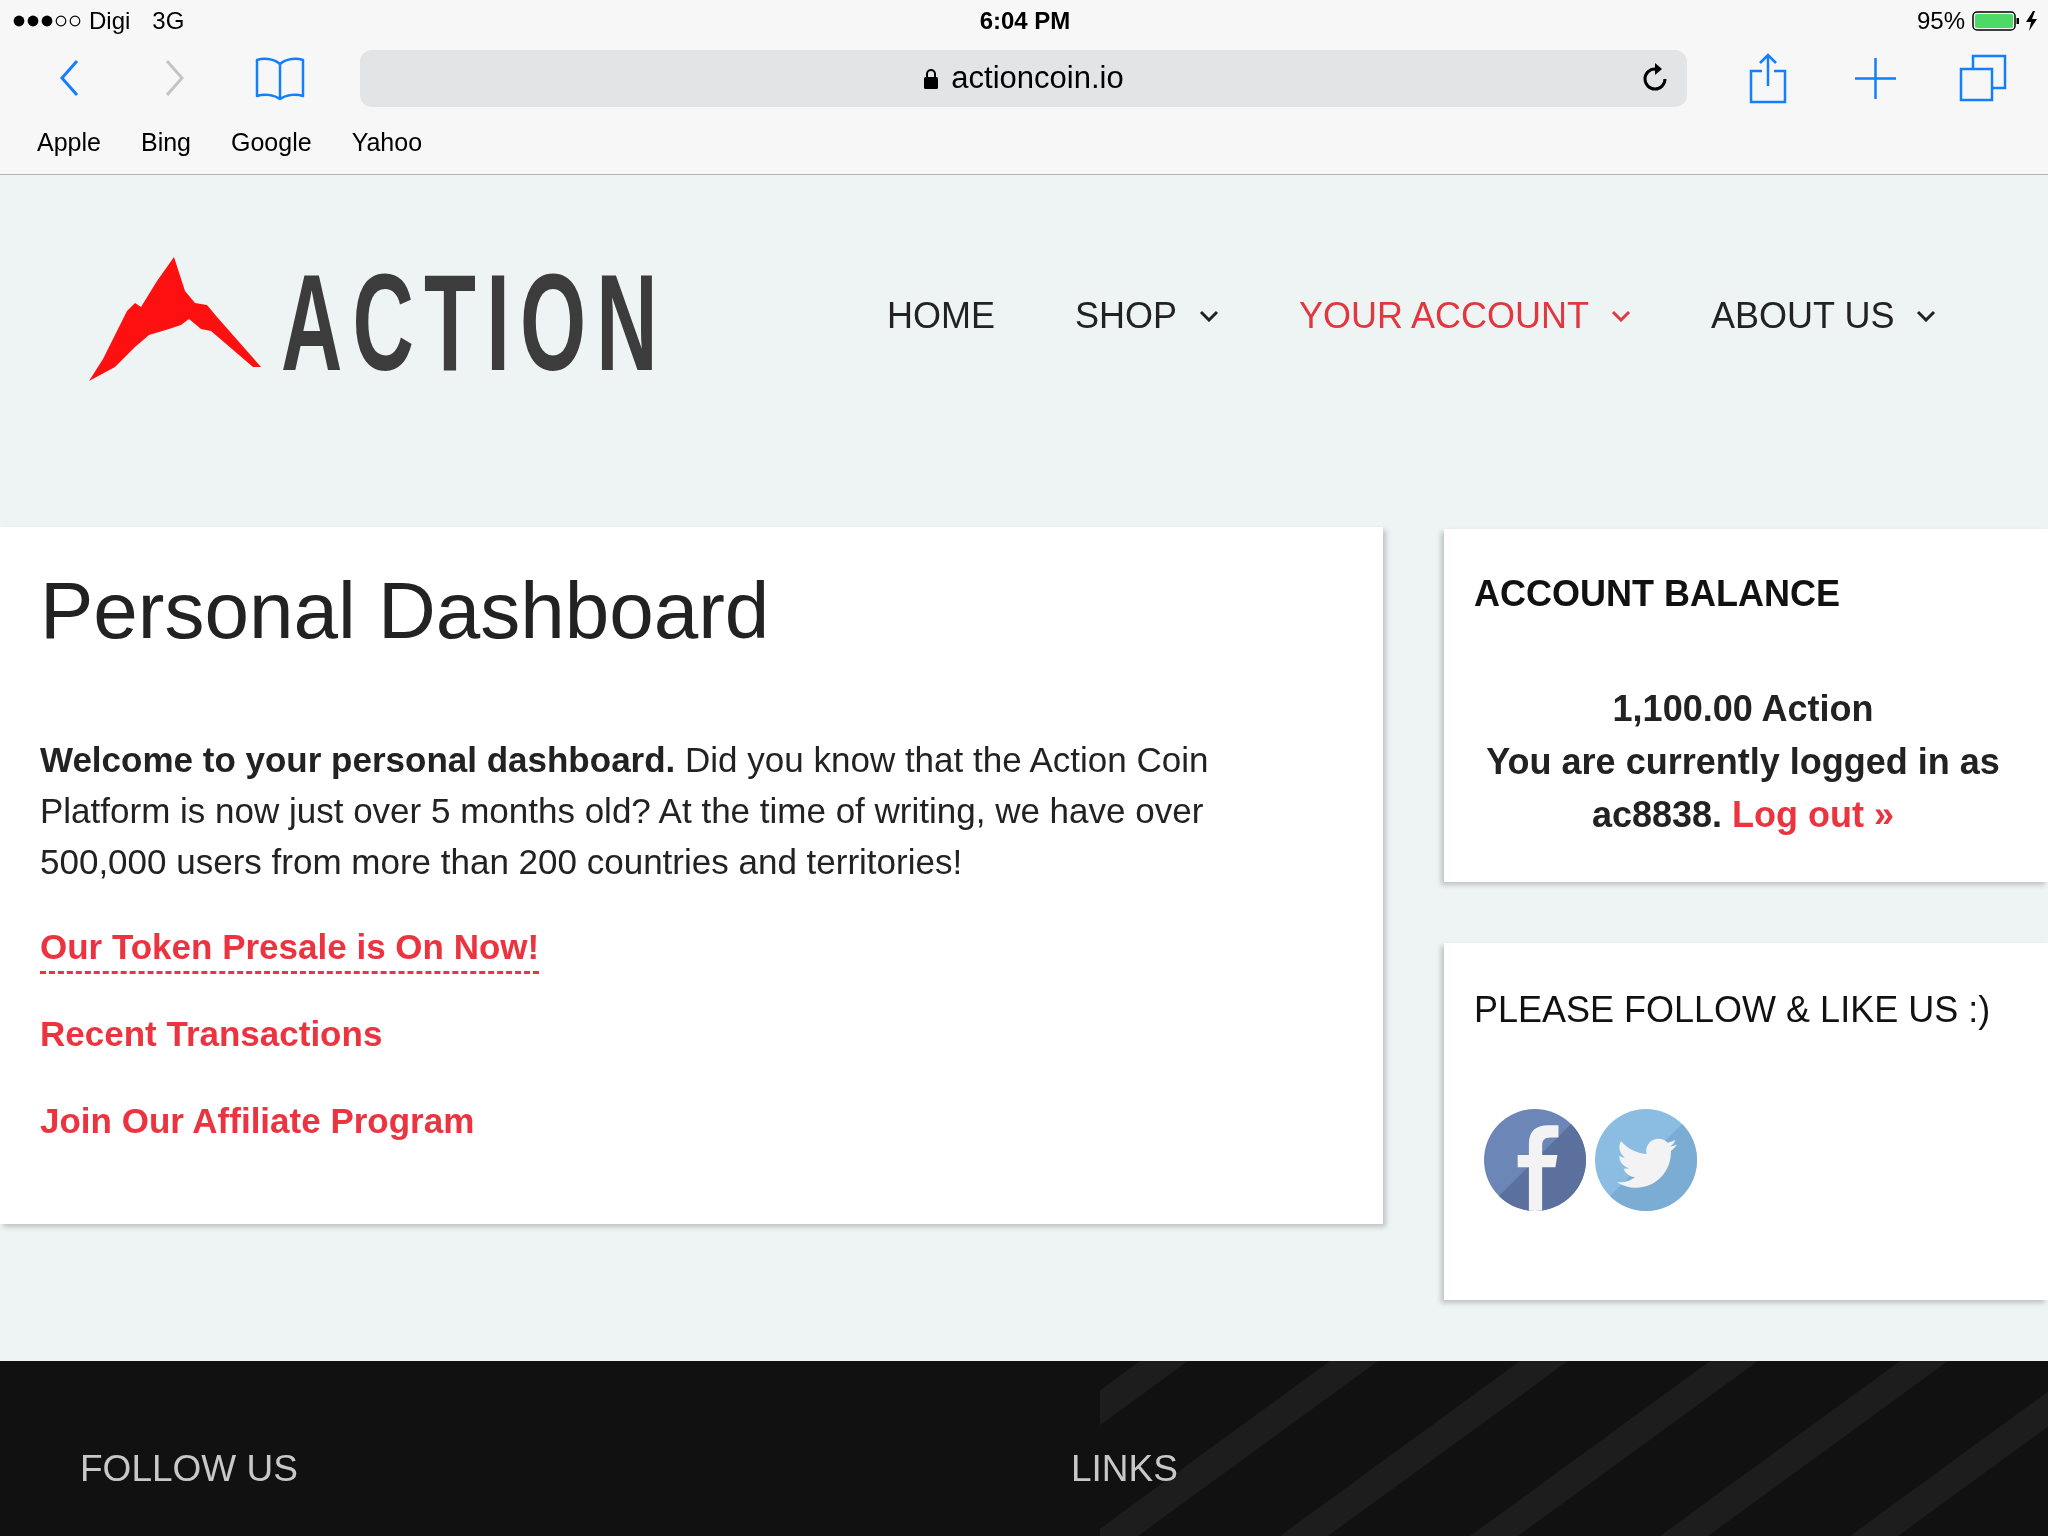 The image size is (2048, 1536). I want to click on mountain-logo-icon, so click(175, 318).